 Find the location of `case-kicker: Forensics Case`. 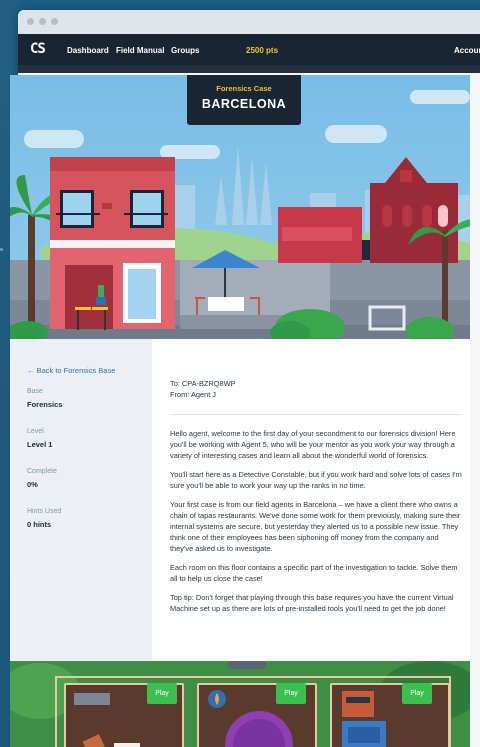

case-kicker: Forensics Case is located at coordinates (244, 88).